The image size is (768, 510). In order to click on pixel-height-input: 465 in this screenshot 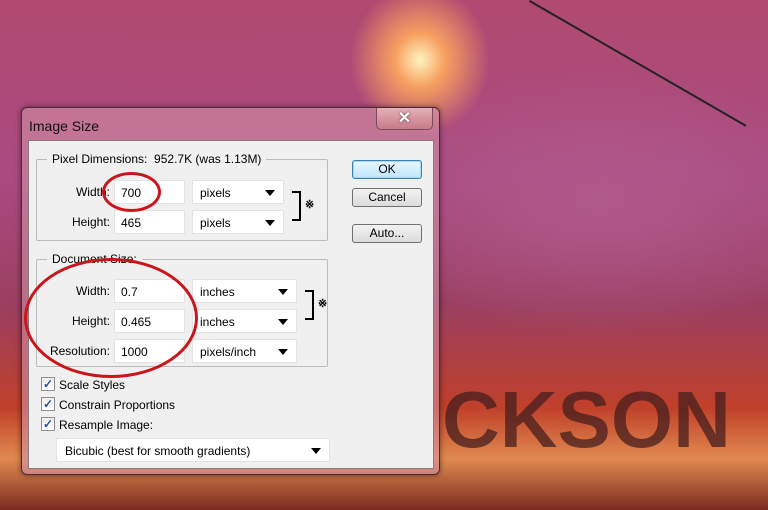, I will do `click(149, 222)`.